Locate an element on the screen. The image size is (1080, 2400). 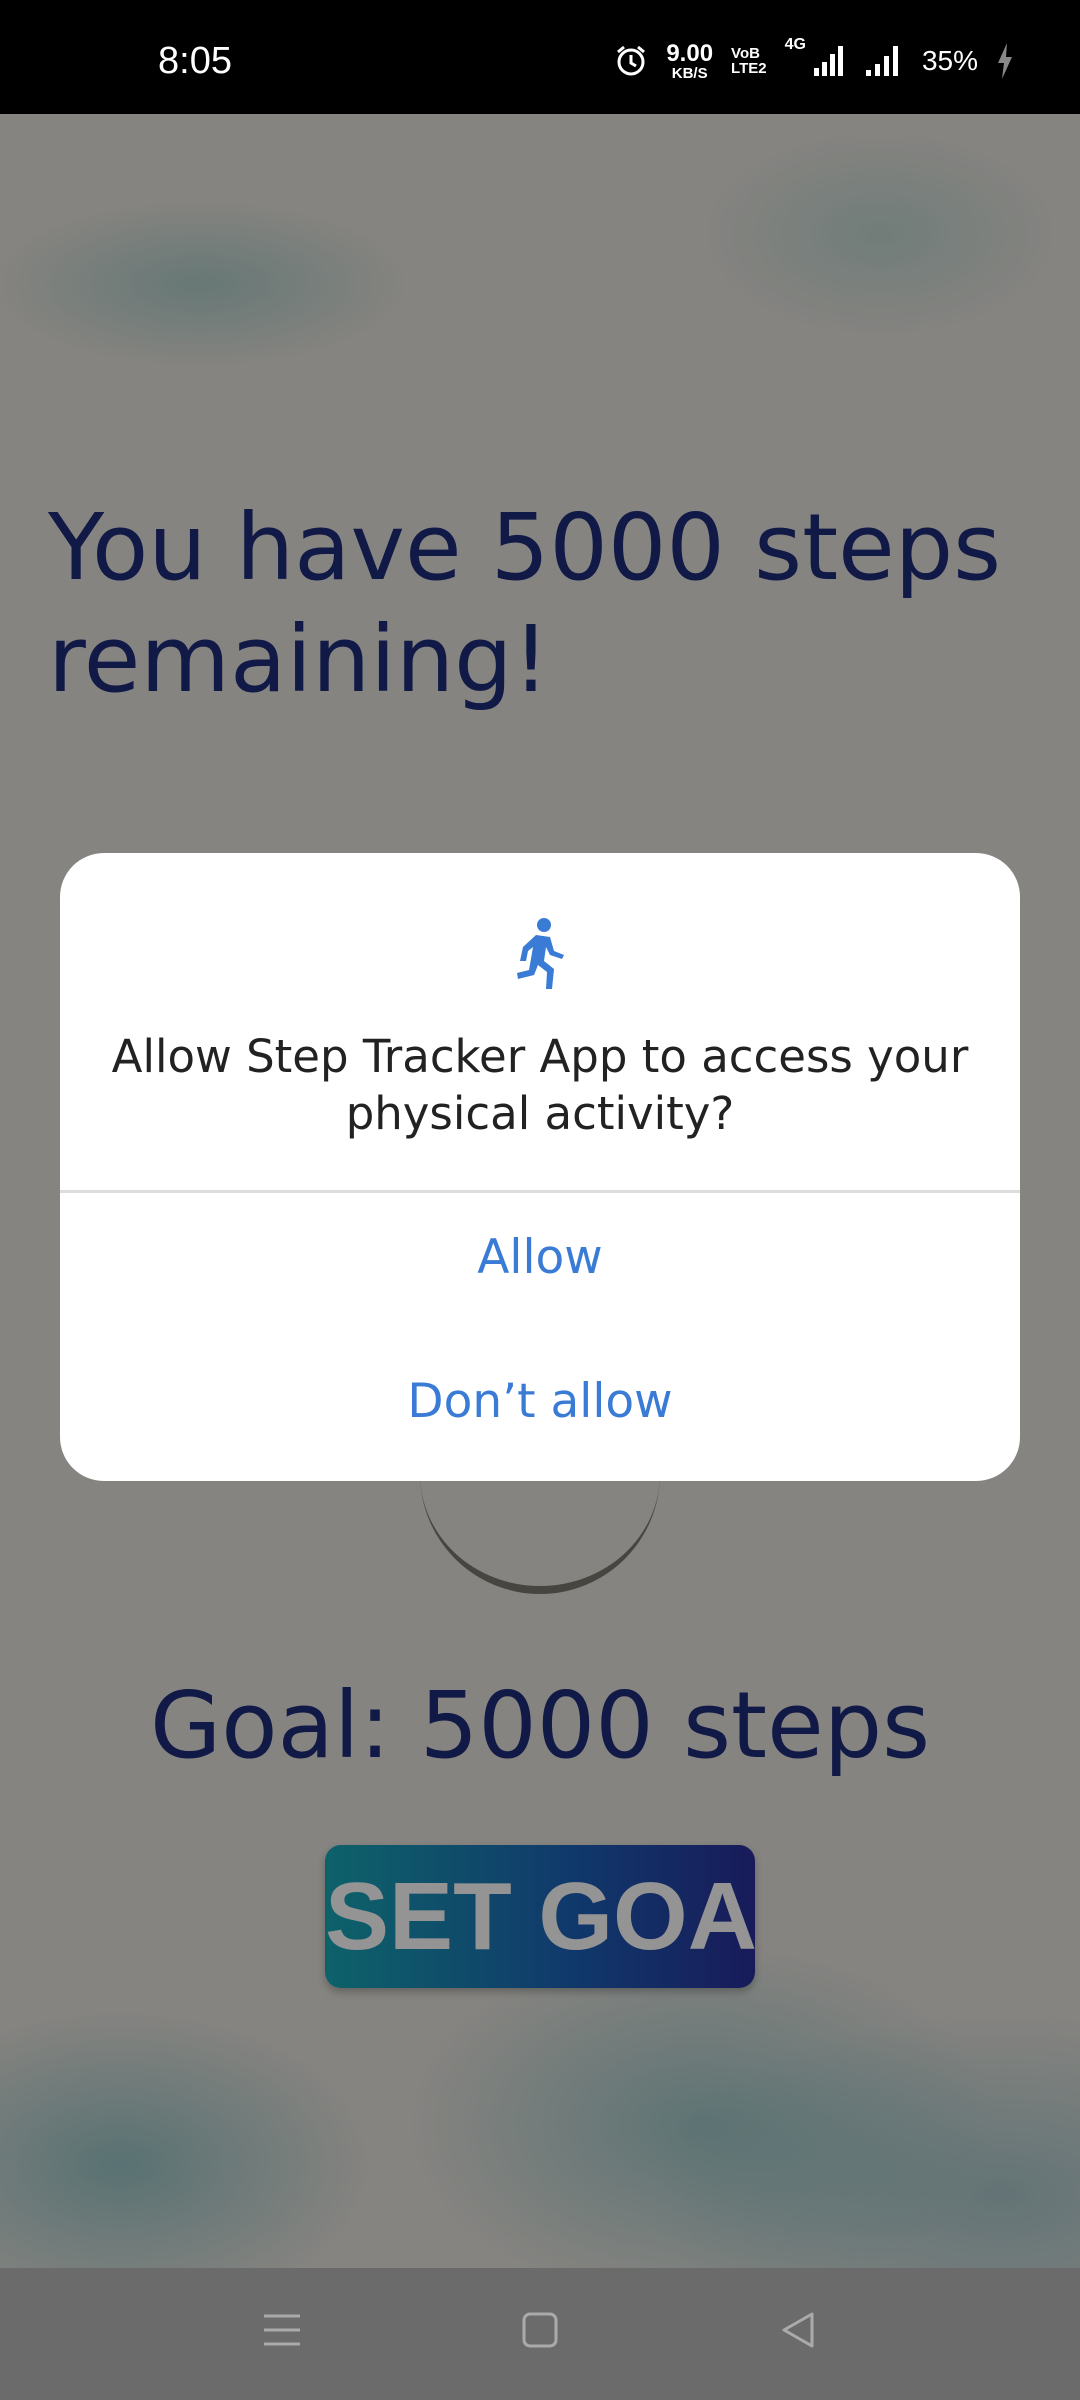
signal-icon-sim1 is located at coordinates (829, 61).